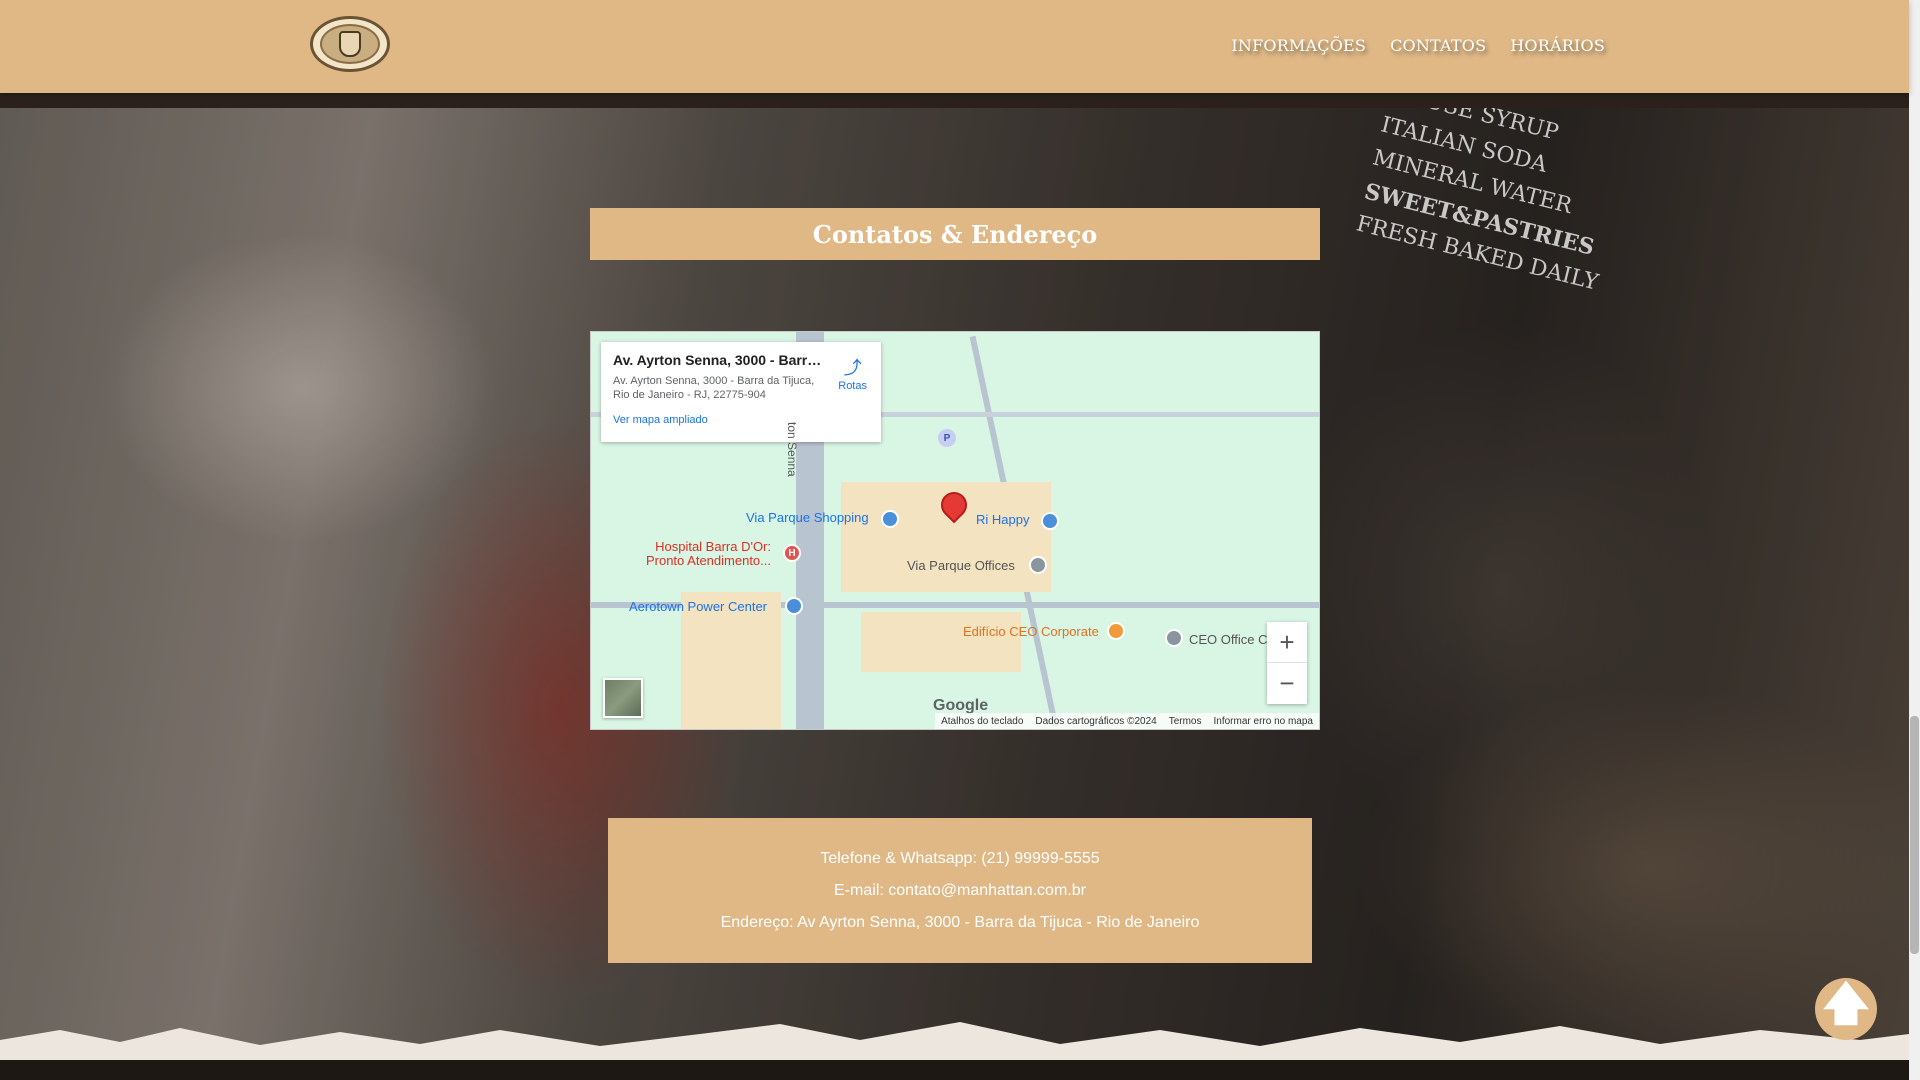 This screenshot has height=1080, width=1920. I want to click on zoom-in-button: +, so click(1287, 642).